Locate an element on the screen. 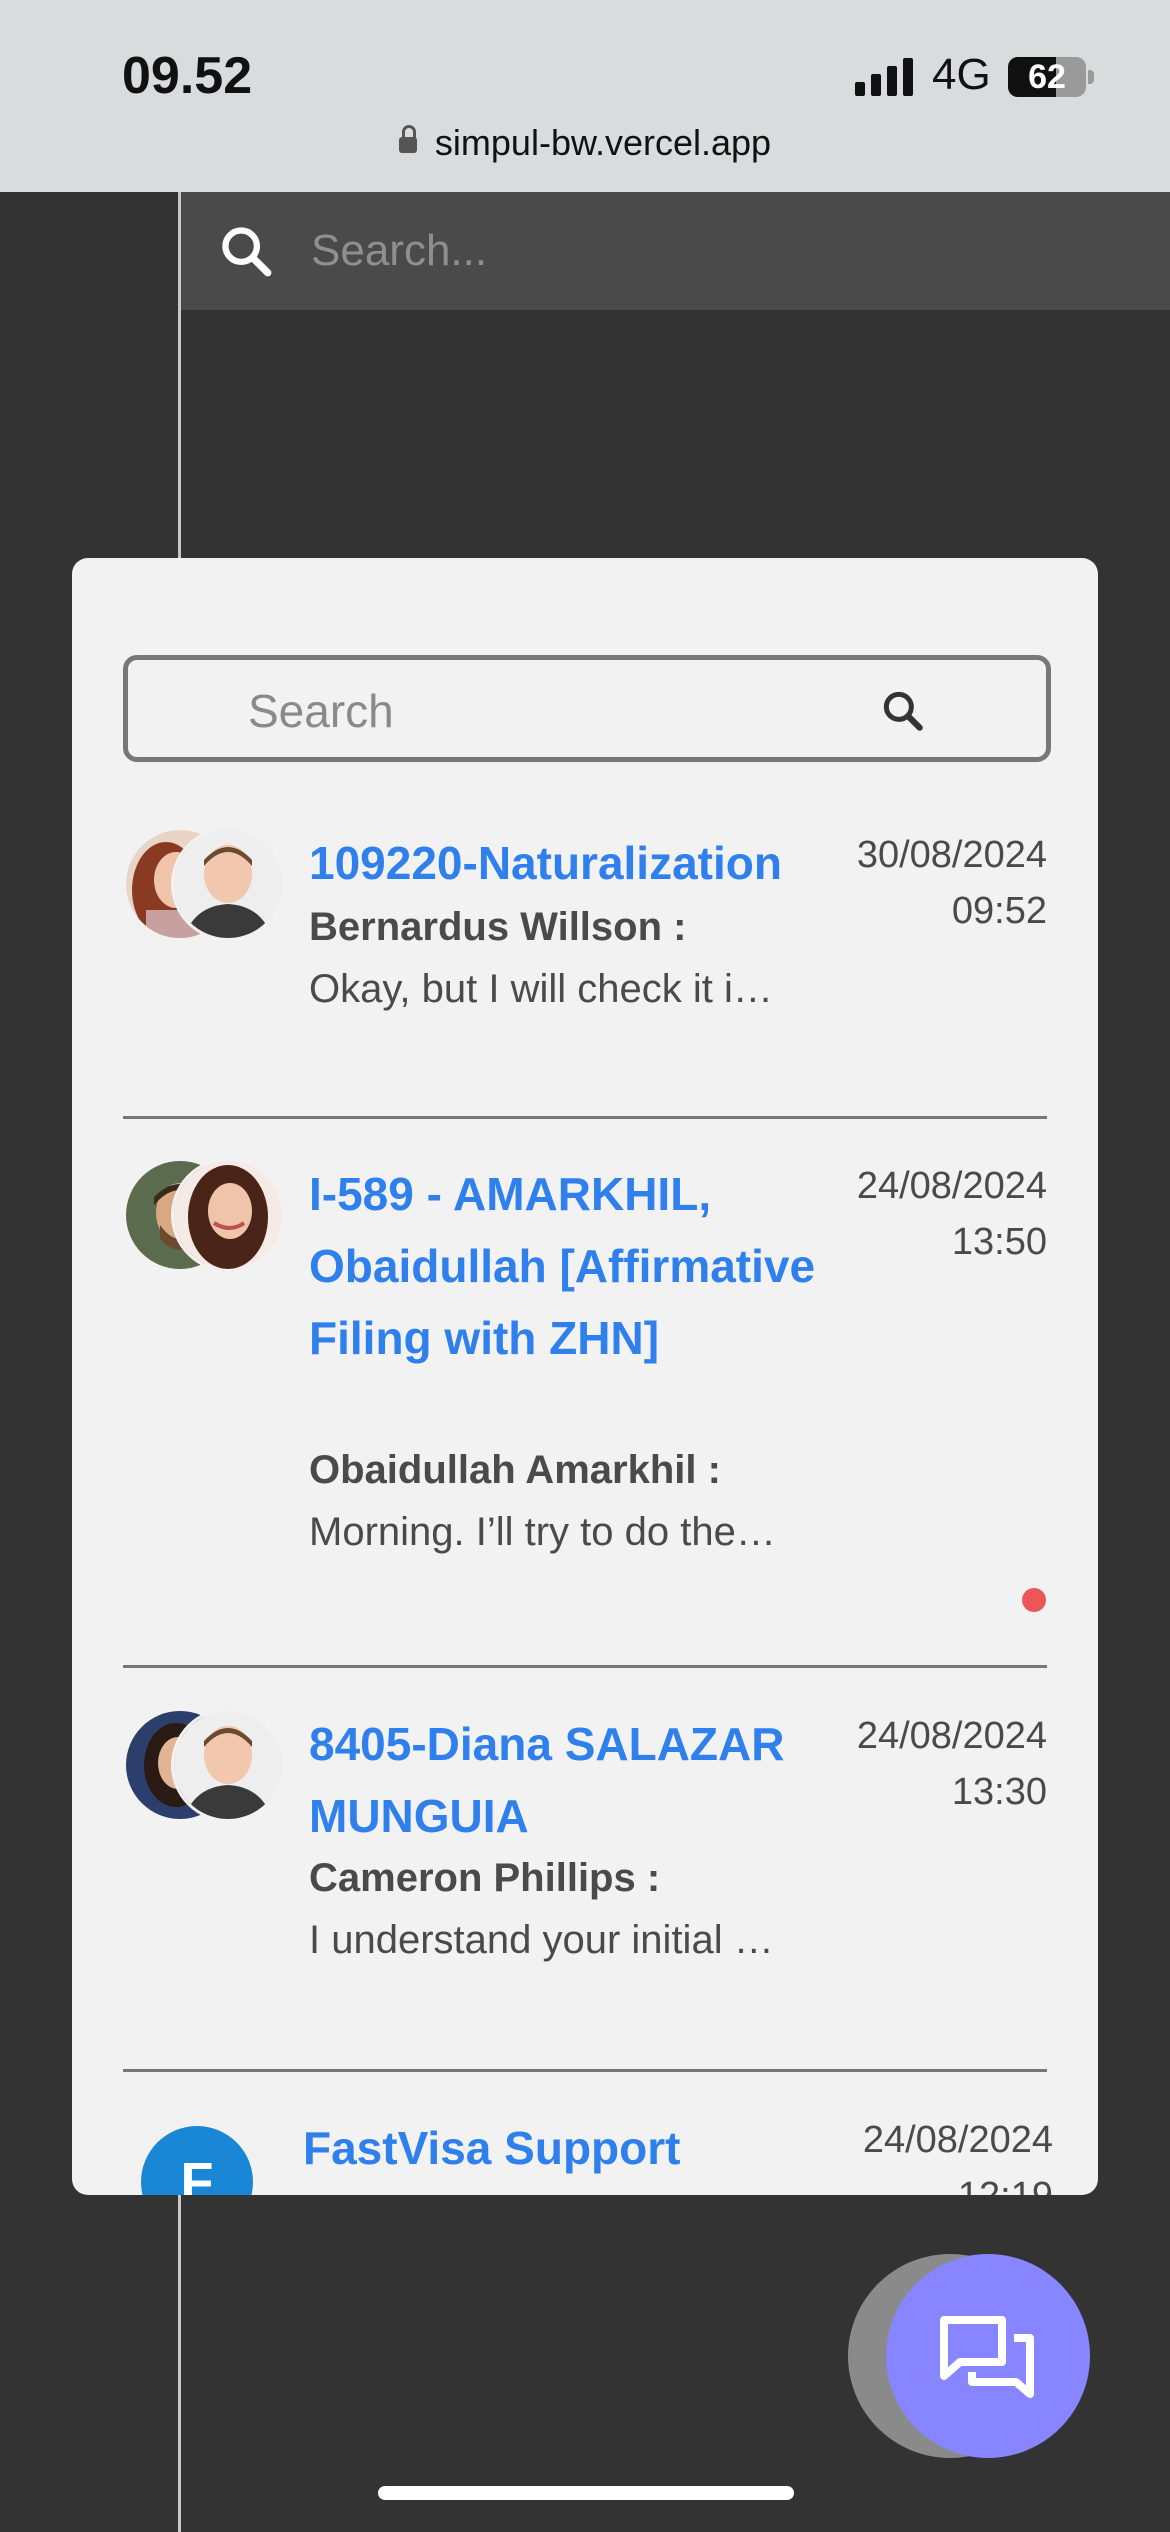 This screenshot has height=2532, width=1170. signal-icon is located at coordinates (885, 77).